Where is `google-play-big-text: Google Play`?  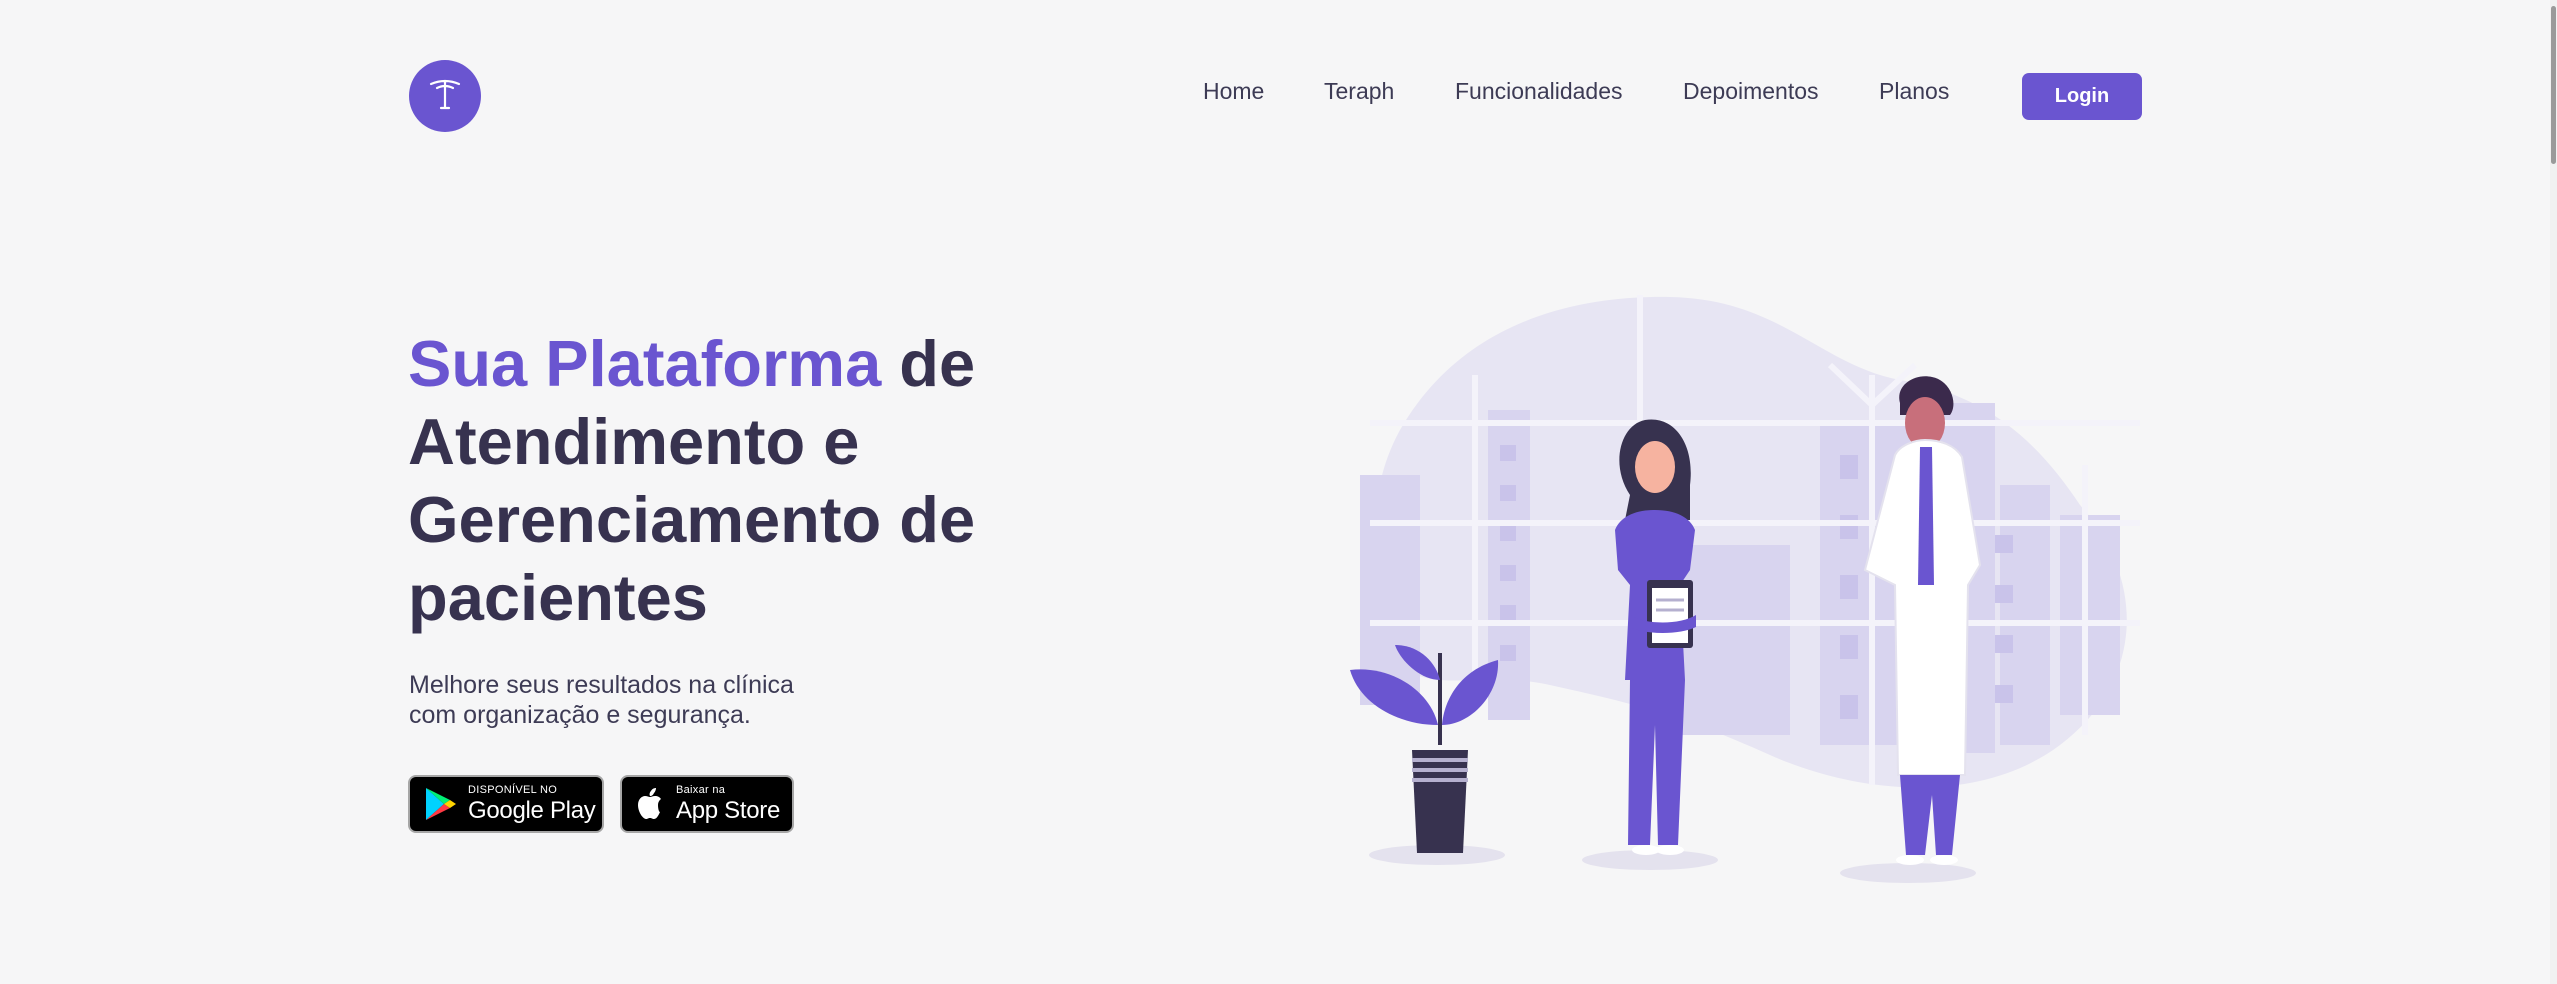
google-play-big-text: Google Play is located at coordinates (532, 810).